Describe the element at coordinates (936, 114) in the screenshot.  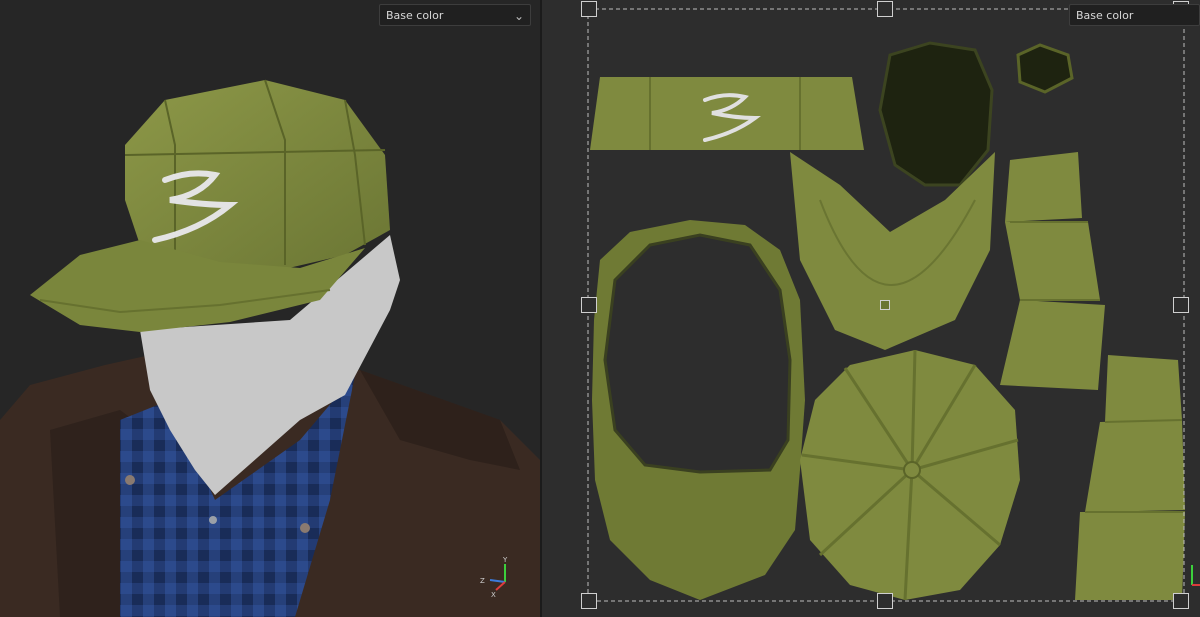
I see `uv-inner-lining` at that location.